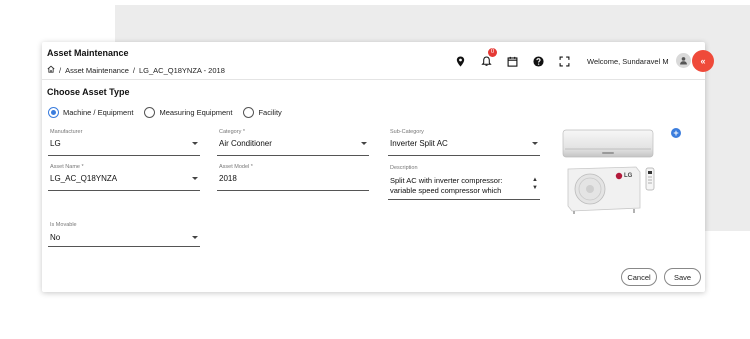 This screenshot has height=339, width=750. What do you see at coordinates (407, 132) in the screenshot?
I see `field-label: Sub-Category` at bounding box center [407, 132].